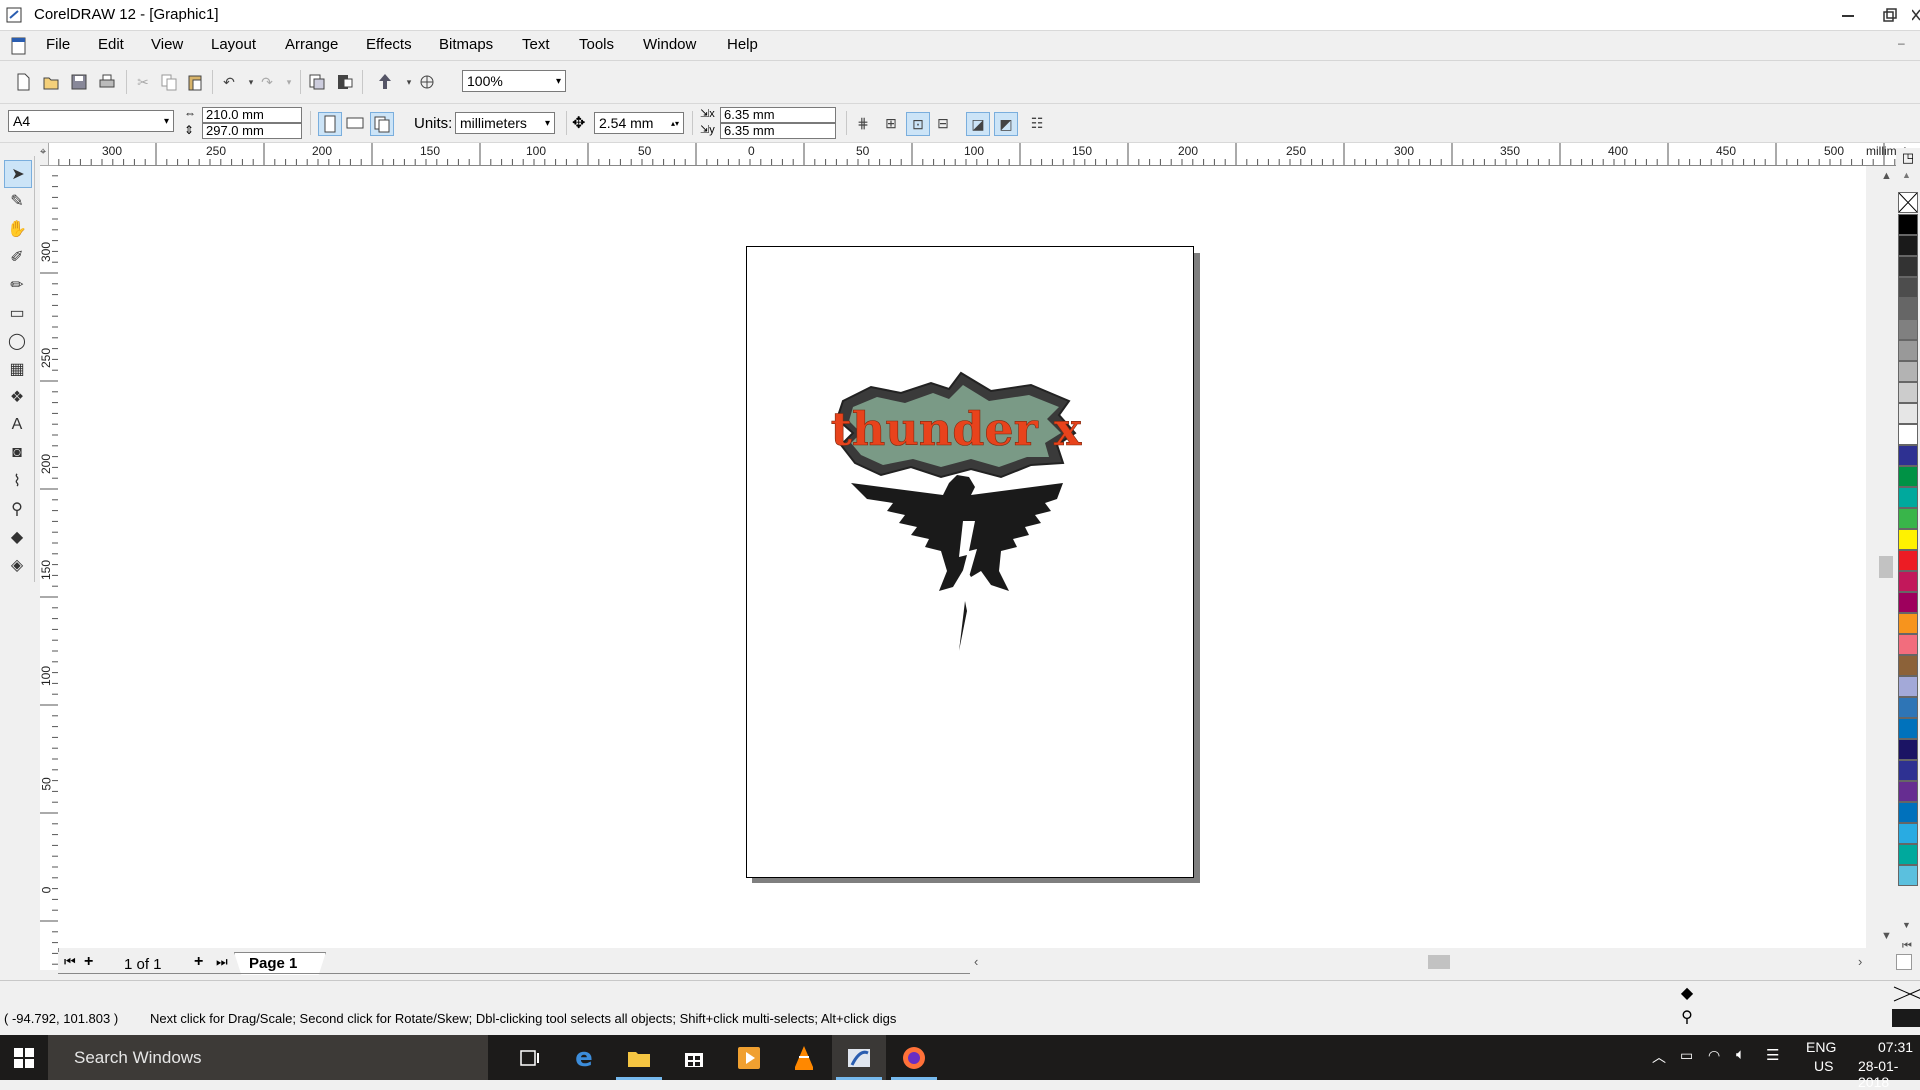 This screenshot has width=1920, height=1090. I want to click on eyedropper-tool-icon: ⌇, so click(17, 481).